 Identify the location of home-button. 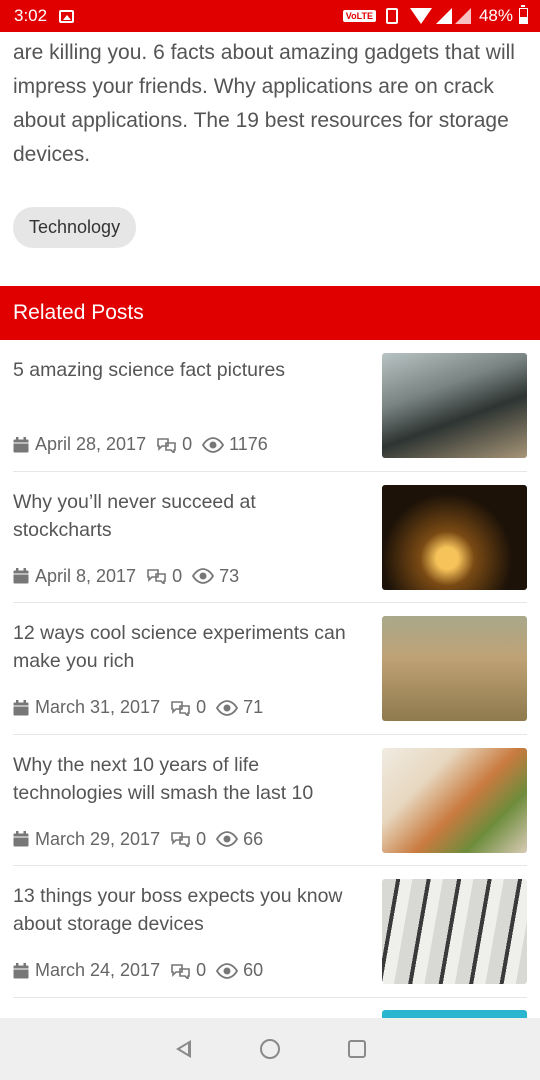
(270, 1049).